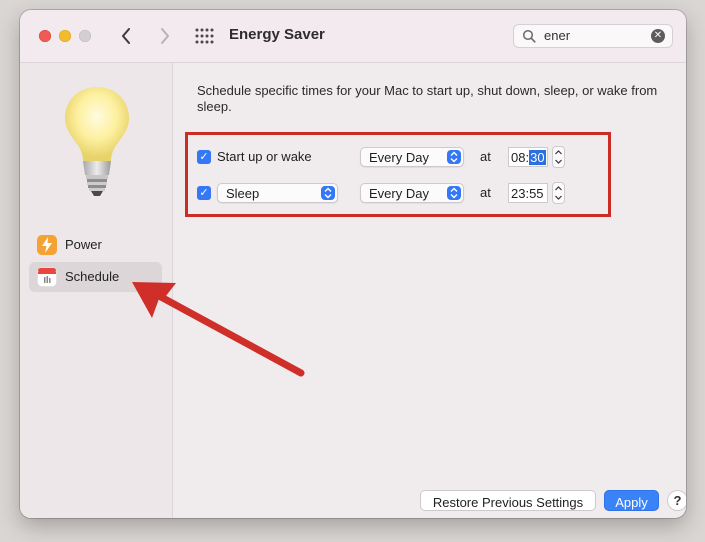 Image resolution: width=705 pixels, height=542 pixels. I want to click on restore-previous-settings-button: Restore Previous Settings, so click(508, 500).